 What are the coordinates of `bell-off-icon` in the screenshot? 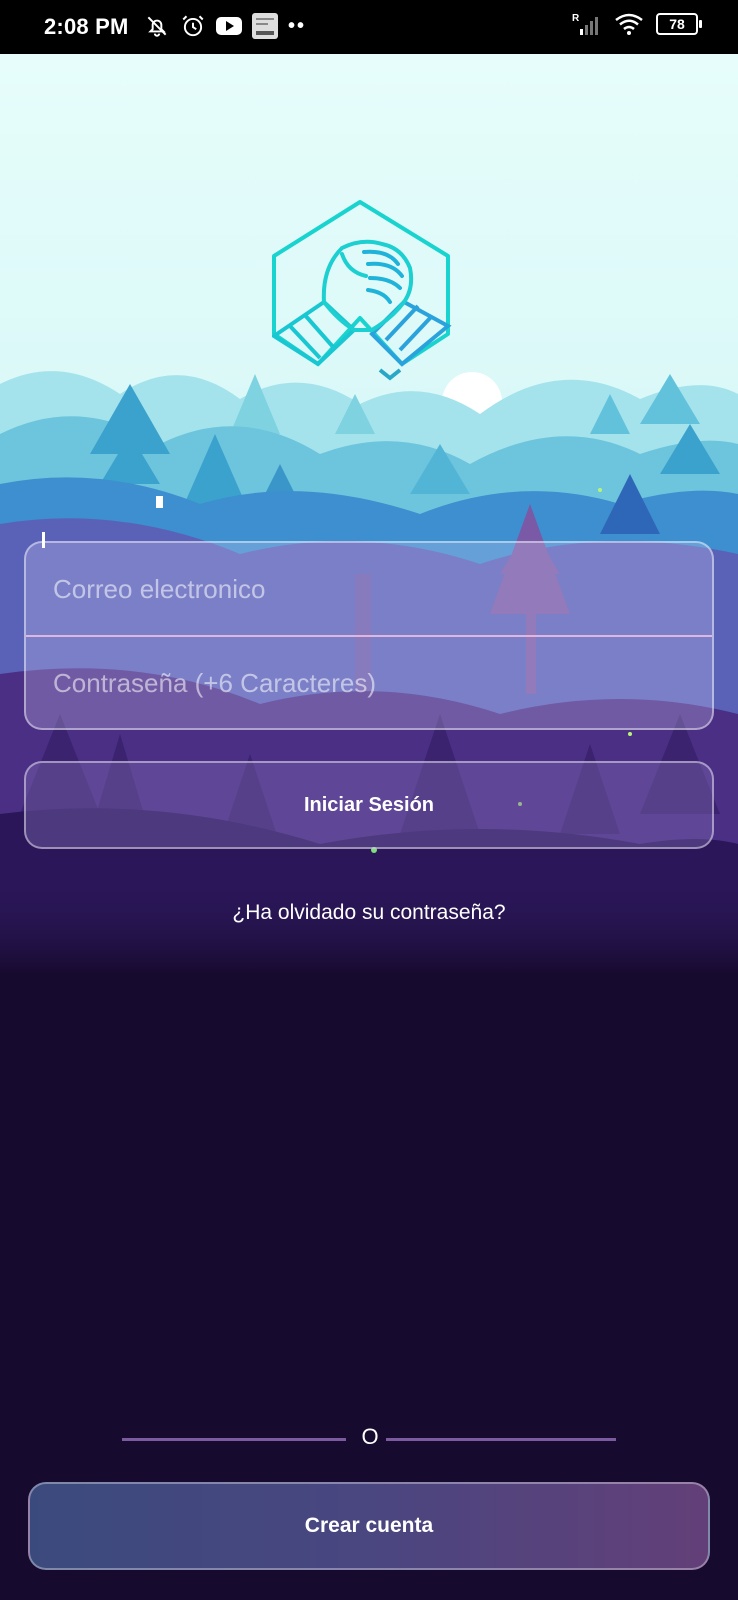 It's located at (157, 26).